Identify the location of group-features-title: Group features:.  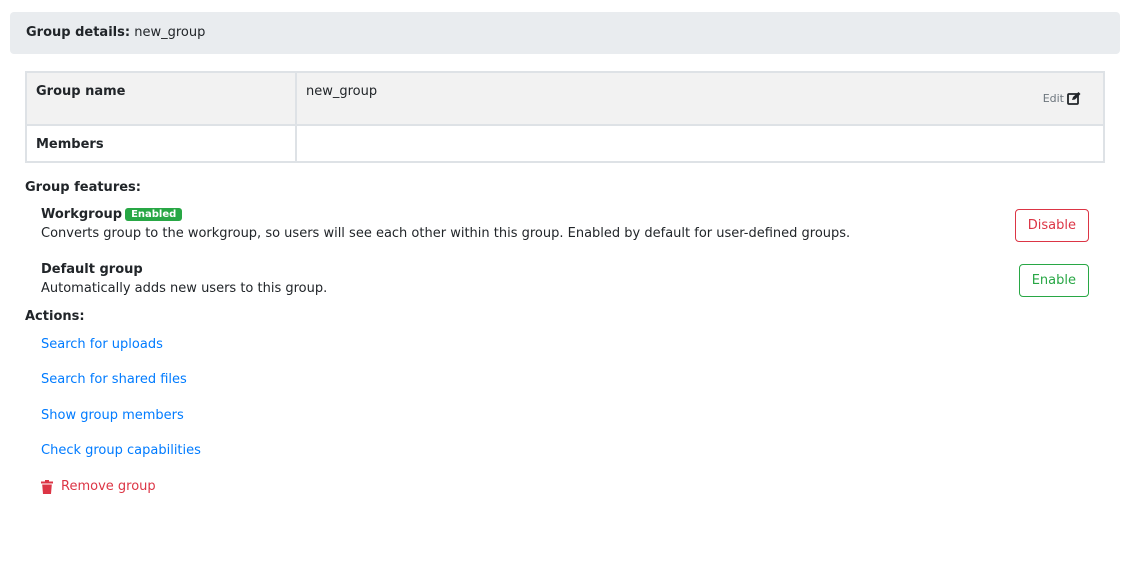
(83, 187).